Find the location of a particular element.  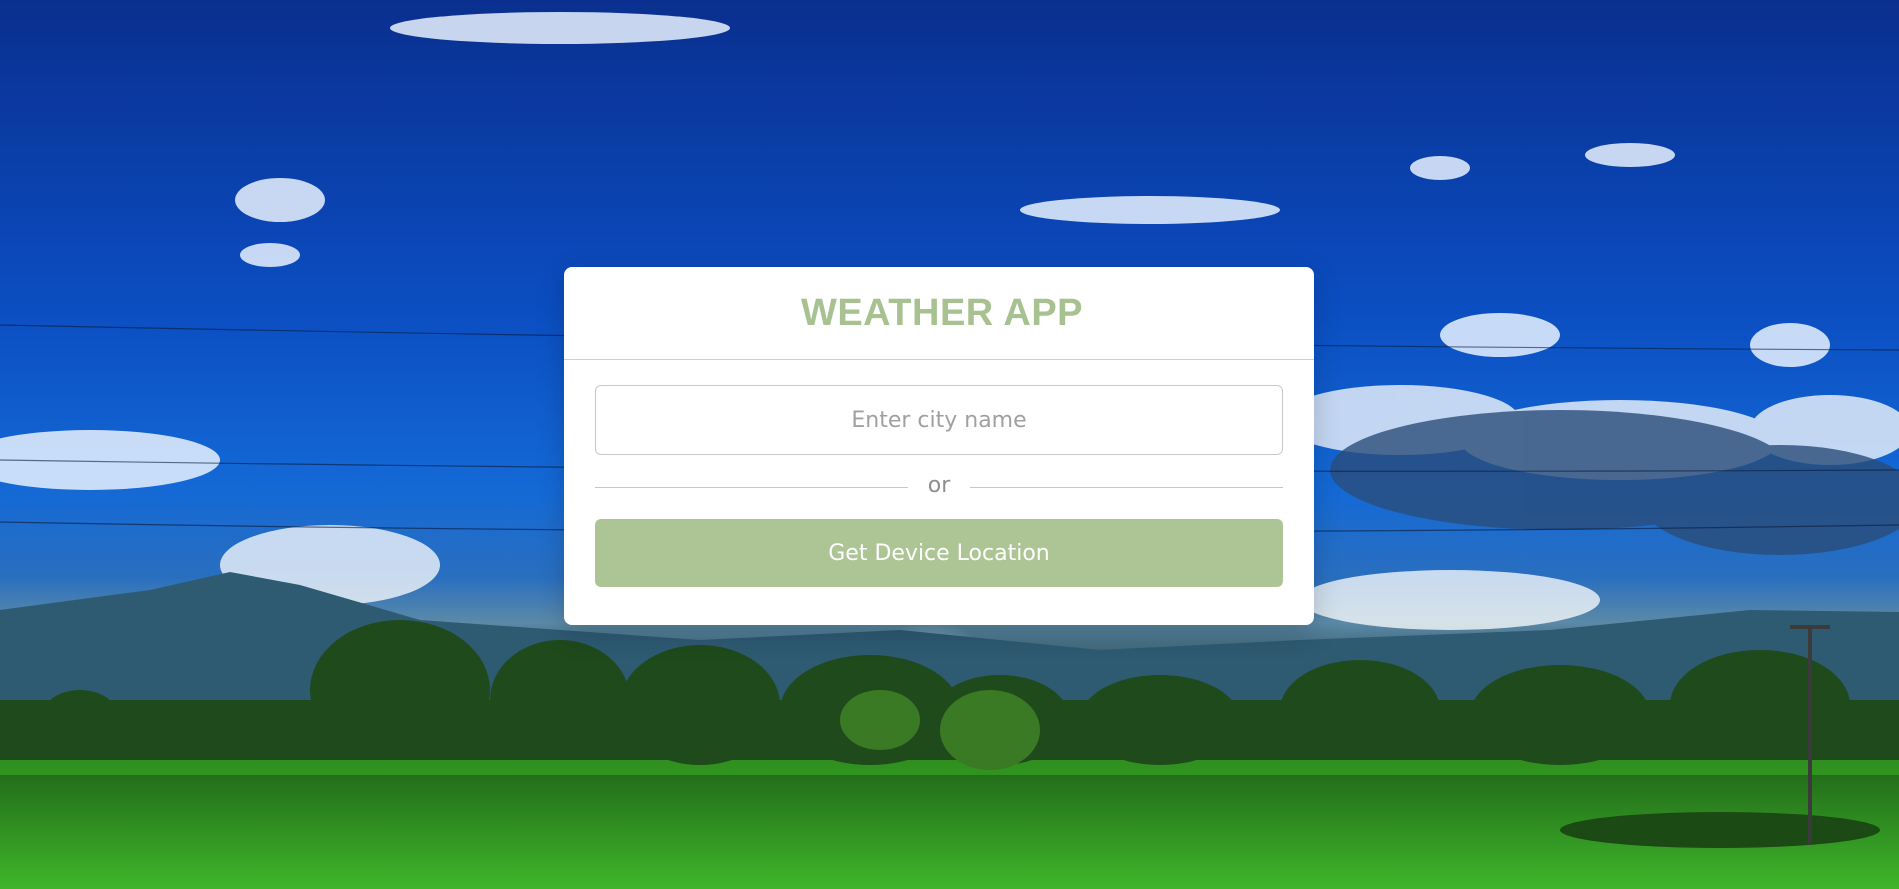

get-device-location-button: Get Device Location is located at coordinates (939, 553).